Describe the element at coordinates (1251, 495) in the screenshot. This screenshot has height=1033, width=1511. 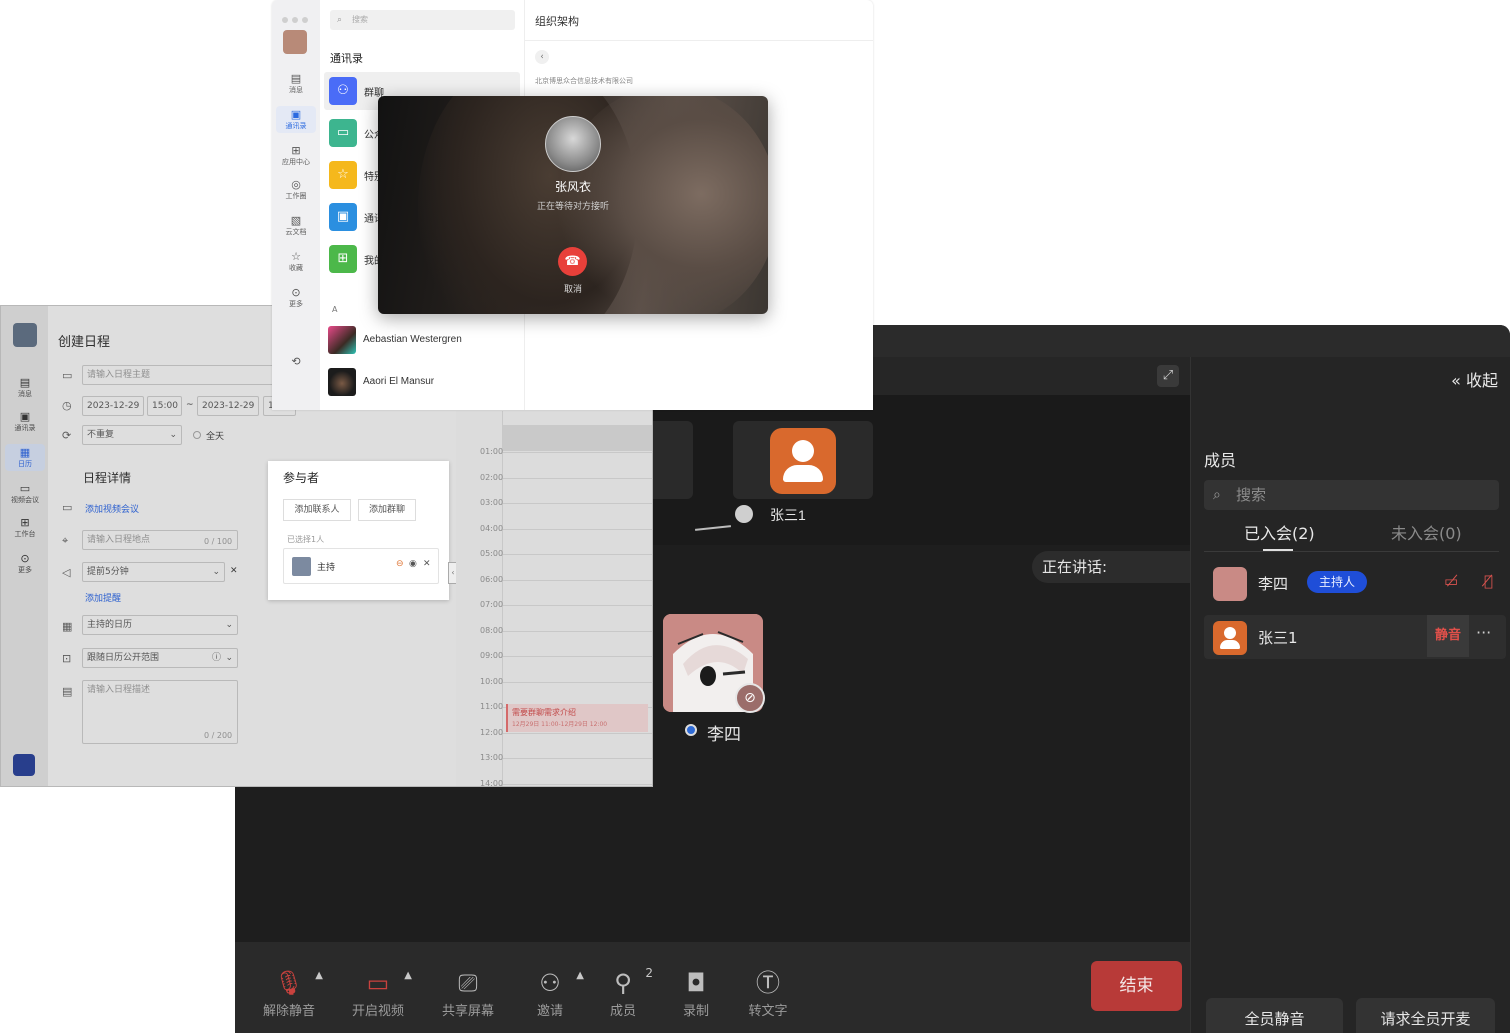
I see `search-placeholder: 搜索` at that location.